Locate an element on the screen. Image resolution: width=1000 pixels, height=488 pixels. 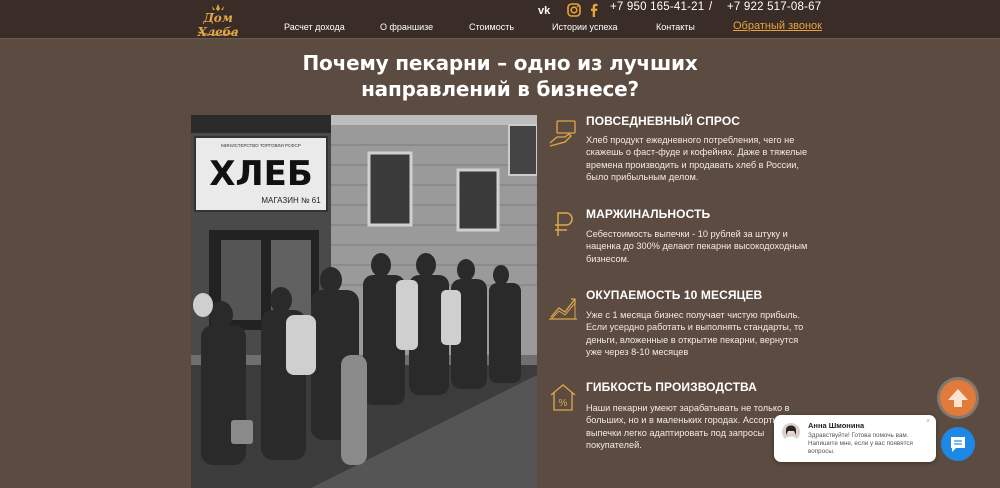
feature-title-demand: ПОВСЕДНЕВНЫЙ СПРОС is located at coordinates (663, 121).